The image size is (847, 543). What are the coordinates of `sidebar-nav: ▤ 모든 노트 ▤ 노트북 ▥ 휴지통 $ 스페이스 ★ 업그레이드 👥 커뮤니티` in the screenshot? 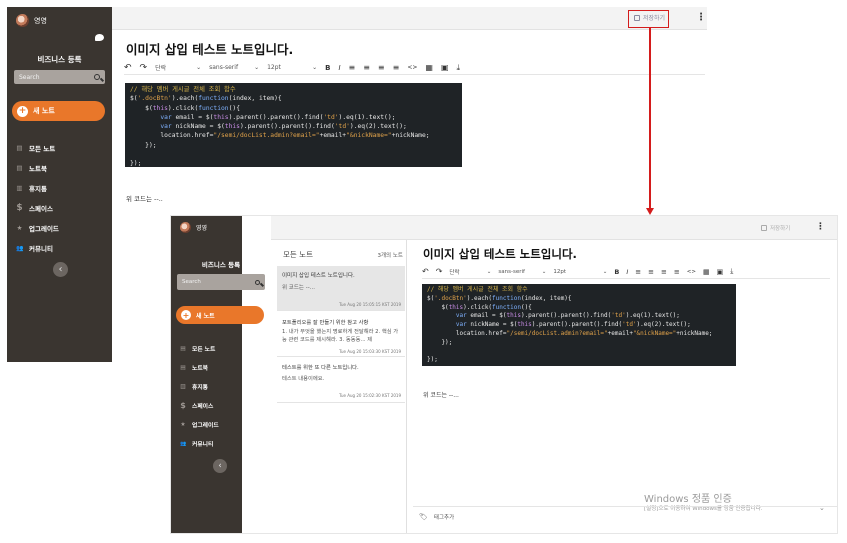 It's located at (37, 198).